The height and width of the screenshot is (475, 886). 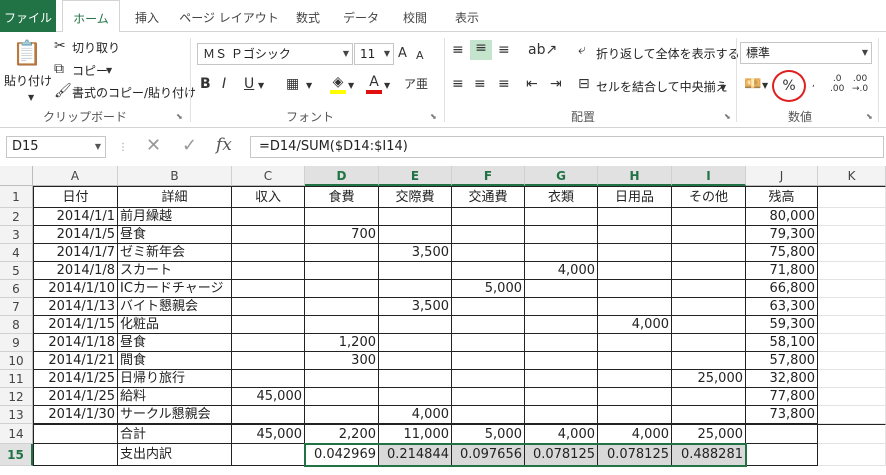 I want to click on cell-f15: 0.097656, so click(x=488, y=455).